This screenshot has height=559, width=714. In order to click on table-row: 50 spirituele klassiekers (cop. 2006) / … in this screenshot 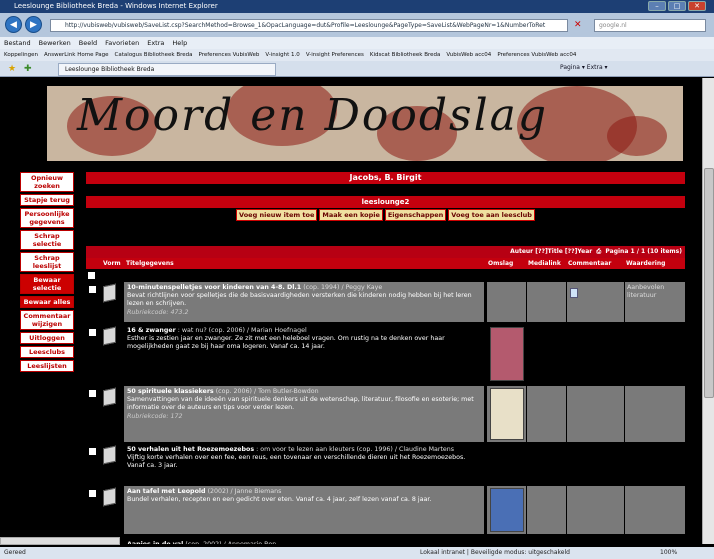, I will do `click(385, 414)`.